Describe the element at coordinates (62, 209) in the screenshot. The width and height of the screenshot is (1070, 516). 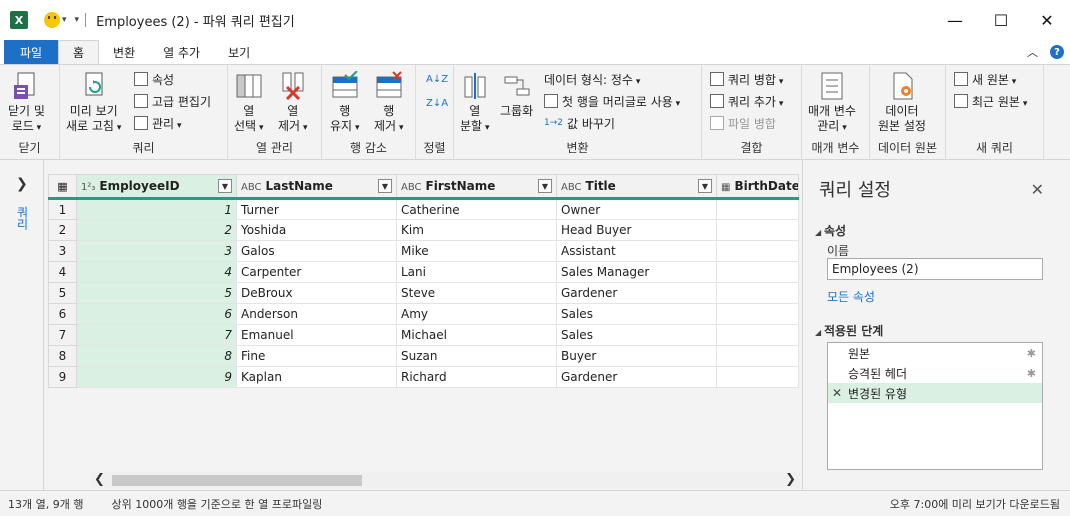
I see `row-number: 1` at that location.